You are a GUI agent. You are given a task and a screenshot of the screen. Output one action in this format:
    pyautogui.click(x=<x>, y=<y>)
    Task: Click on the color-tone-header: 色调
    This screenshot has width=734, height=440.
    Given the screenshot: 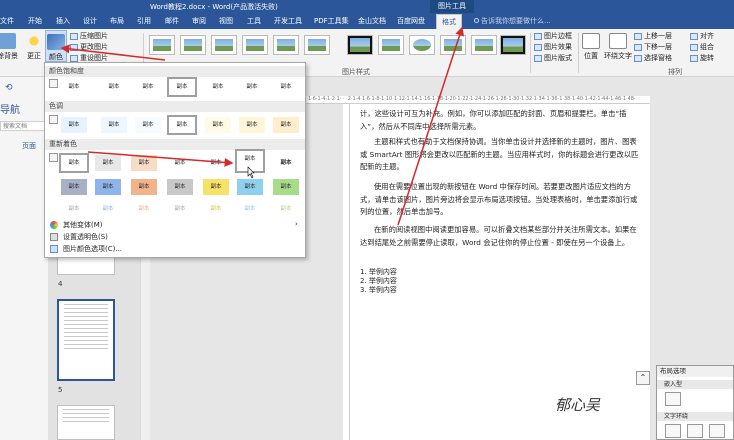 What is the action you would take?
    pyautogui.click(x=175, y=106)
    